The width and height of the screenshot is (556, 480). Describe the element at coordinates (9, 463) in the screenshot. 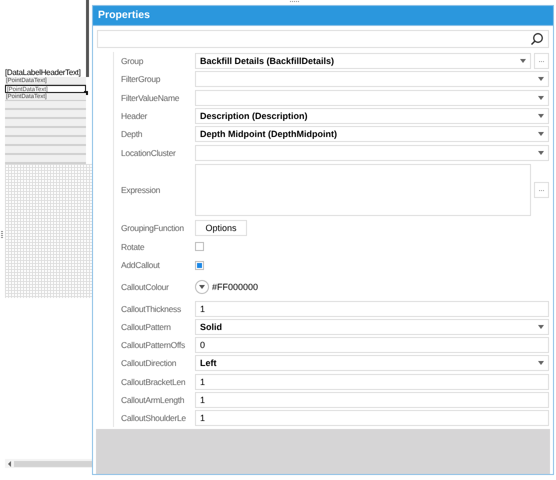

I see `scroll-left-arrow` at that location.